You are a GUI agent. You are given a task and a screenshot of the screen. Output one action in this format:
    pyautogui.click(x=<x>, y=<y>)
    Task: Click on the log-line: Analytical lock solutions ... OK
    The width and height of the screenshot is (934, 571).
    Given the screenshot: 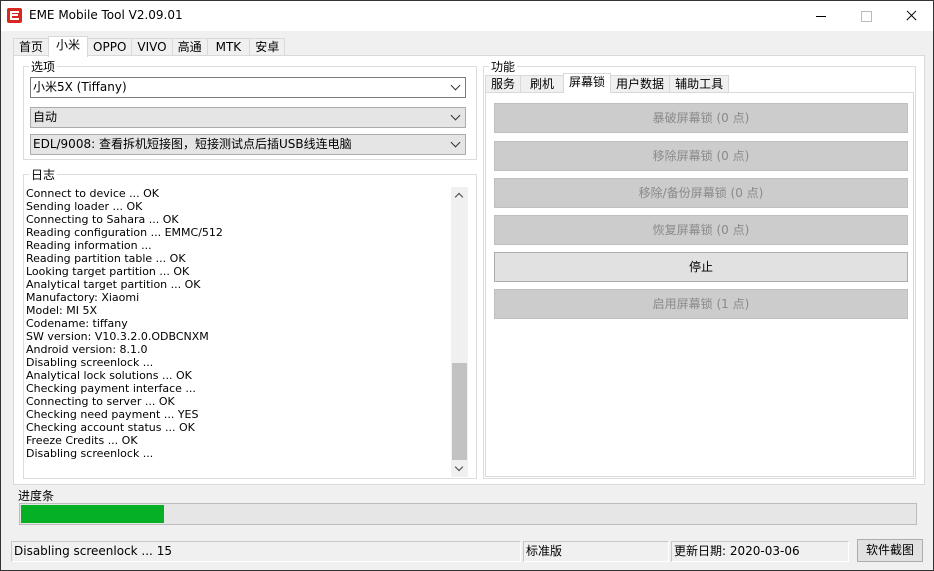 What is the action you would take?
    pyautogui.click(x=109, y=375)
    